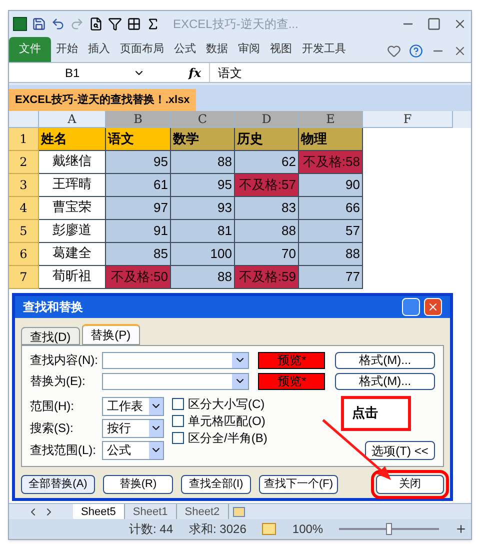 Image resolution: width=500 pixels, height=551 pixels. I want to click on field-label: 查找范围(L):, so click(63, 450).